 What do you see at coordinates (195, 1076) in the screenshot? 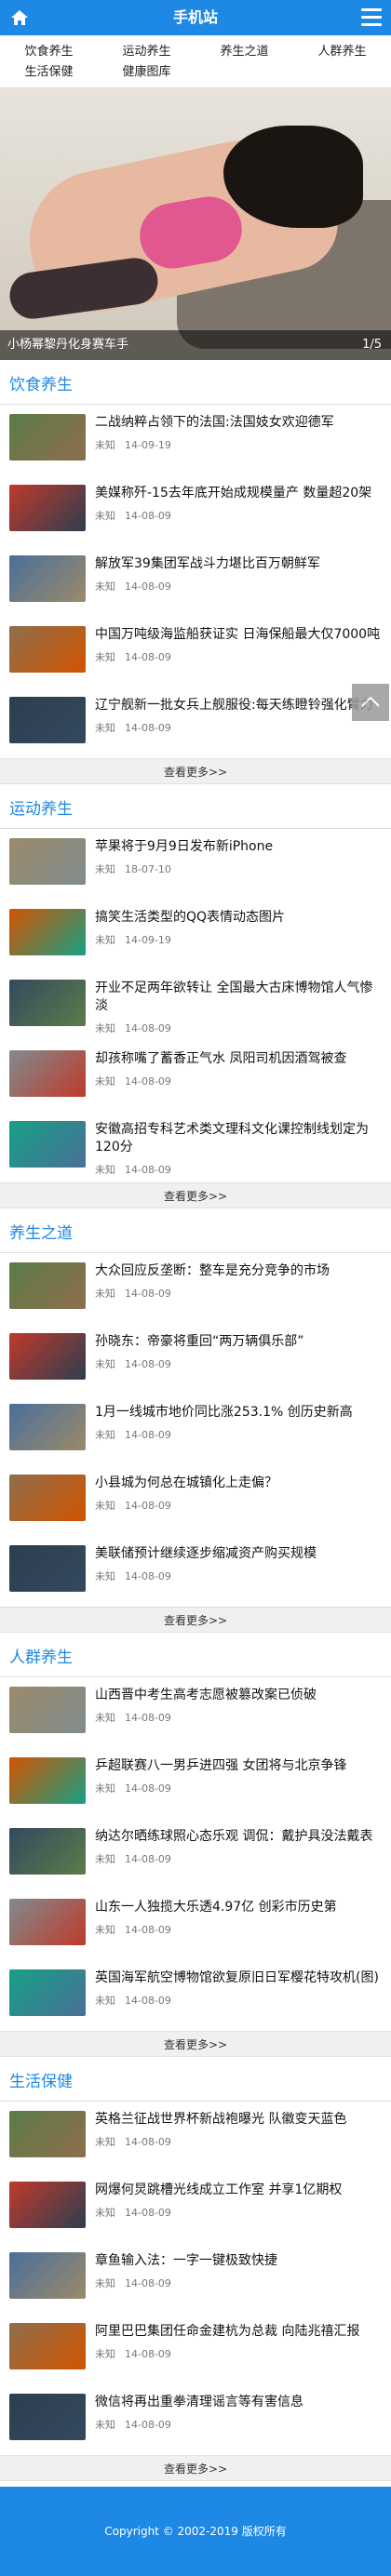
I see `list-item: 却孩称嘴了蓄香正气水 凤阳司机因酒驾被查 未知 14-08-09` at bounding box center [195, 1076].